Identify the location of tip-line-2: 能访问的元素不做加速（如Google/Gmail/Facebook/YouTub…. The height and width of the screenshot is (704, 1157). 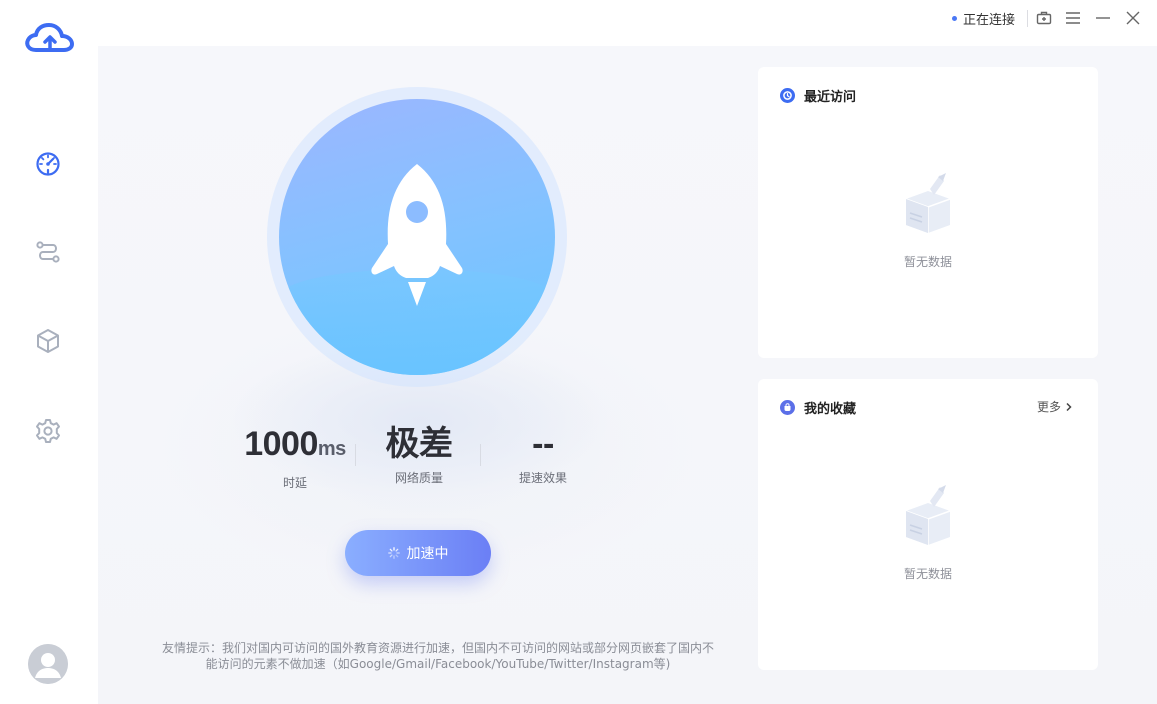
(438, 664).